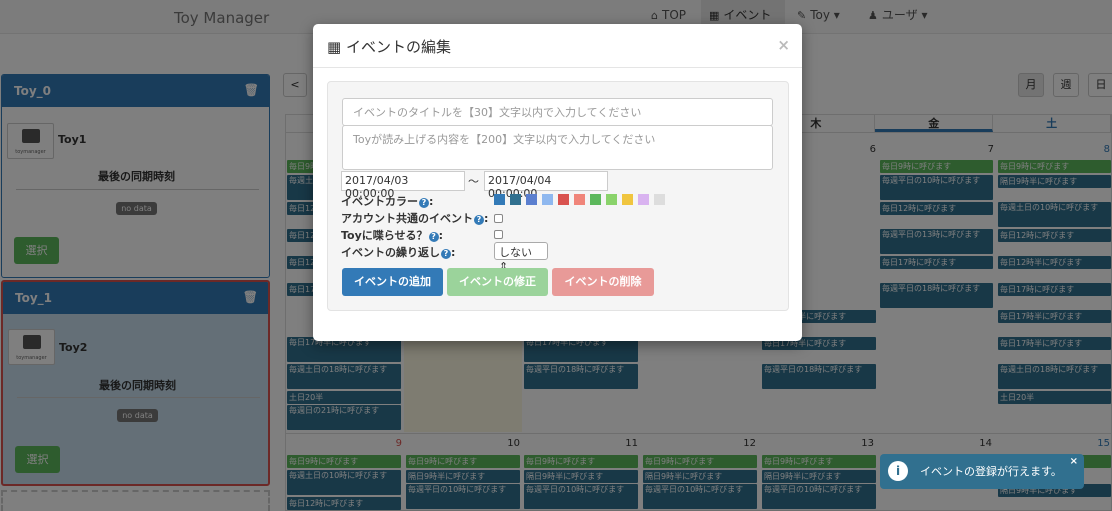  Describe the element at coordinates (498, 234) in the screenshot. I see `speak-checkbox` at that location.